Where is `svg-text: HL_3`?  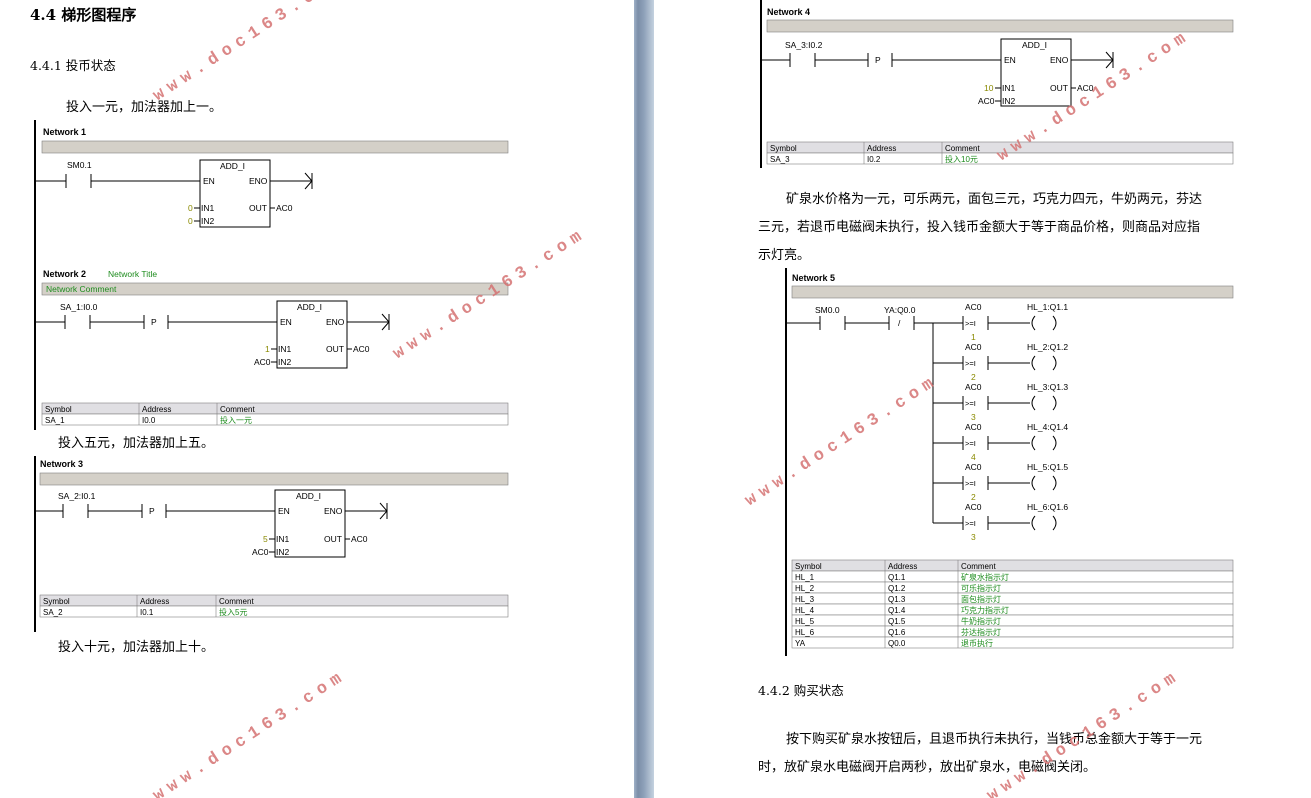 svg-text: HL_3 is located at coordinates (805, 599).